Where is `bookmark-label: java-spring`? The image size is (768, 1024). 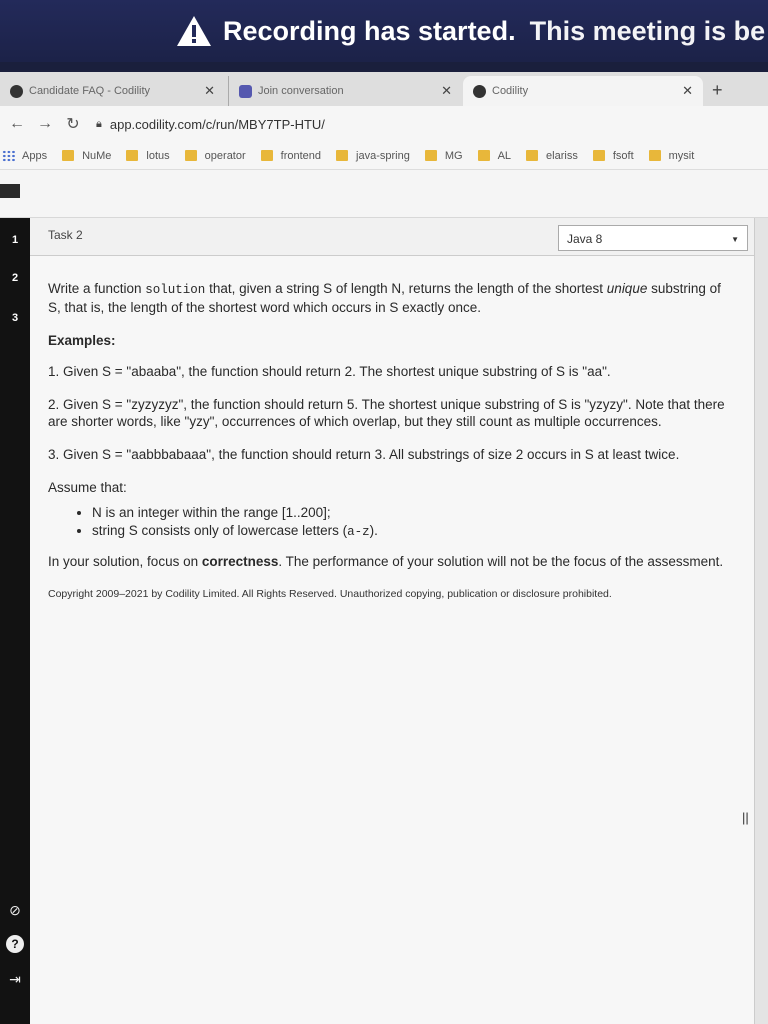 bookmark-label: java-spring is located at coordinates (383, 155).